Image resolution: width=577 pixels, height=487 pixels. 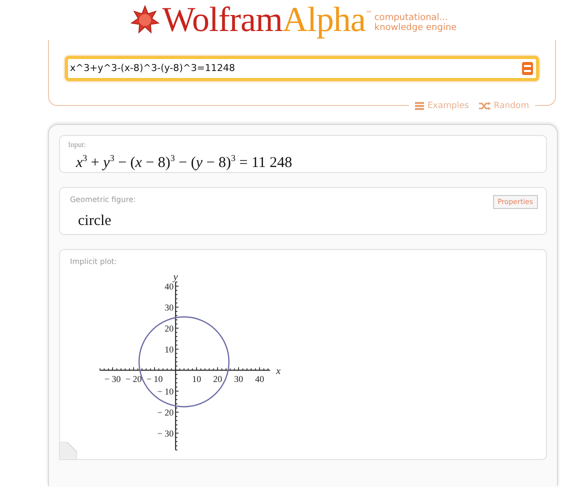 I want to click on list-icon, so click(x=419, y=106).